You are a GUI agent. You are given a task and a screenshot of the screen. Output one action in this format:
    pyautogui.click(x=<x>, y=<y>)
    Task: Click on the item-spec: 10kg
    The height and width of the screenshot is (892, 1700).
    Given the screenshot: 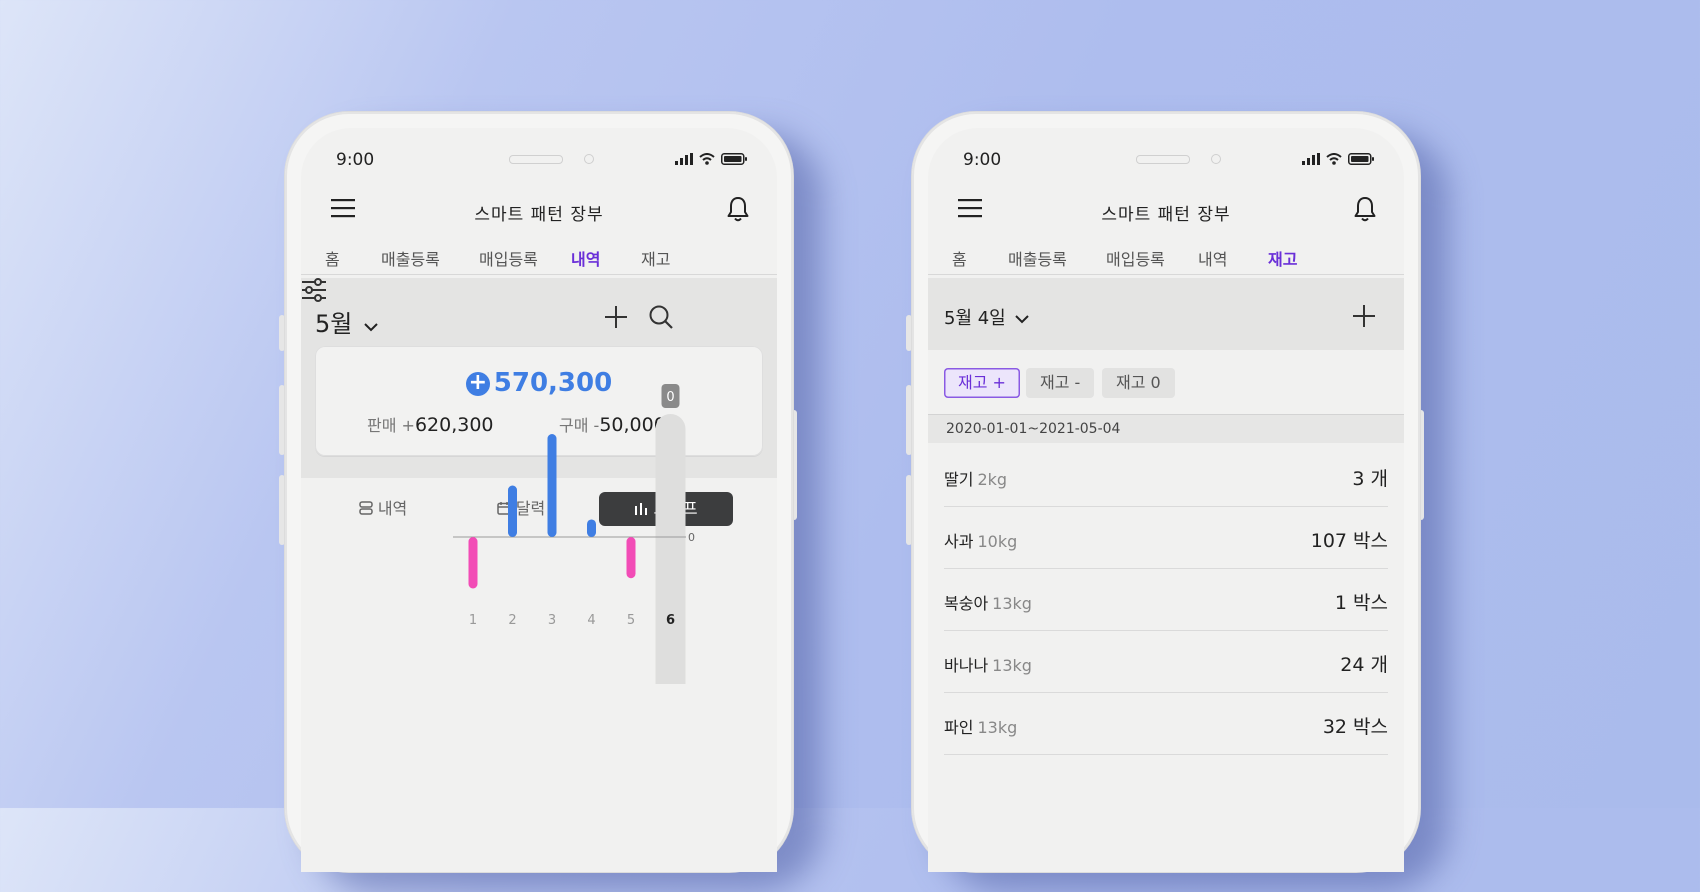 What is the action you would take?
    pyautogui.click(x=997, y=541)
    